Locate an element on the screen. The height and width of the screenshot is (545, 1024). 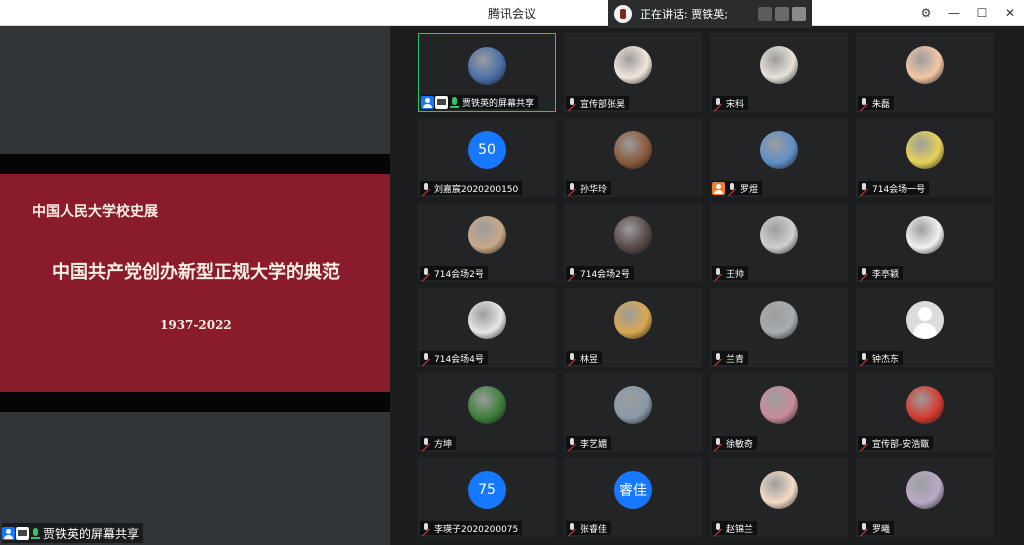
participant-tile: 林昱 is located at coordinates (633, 327).